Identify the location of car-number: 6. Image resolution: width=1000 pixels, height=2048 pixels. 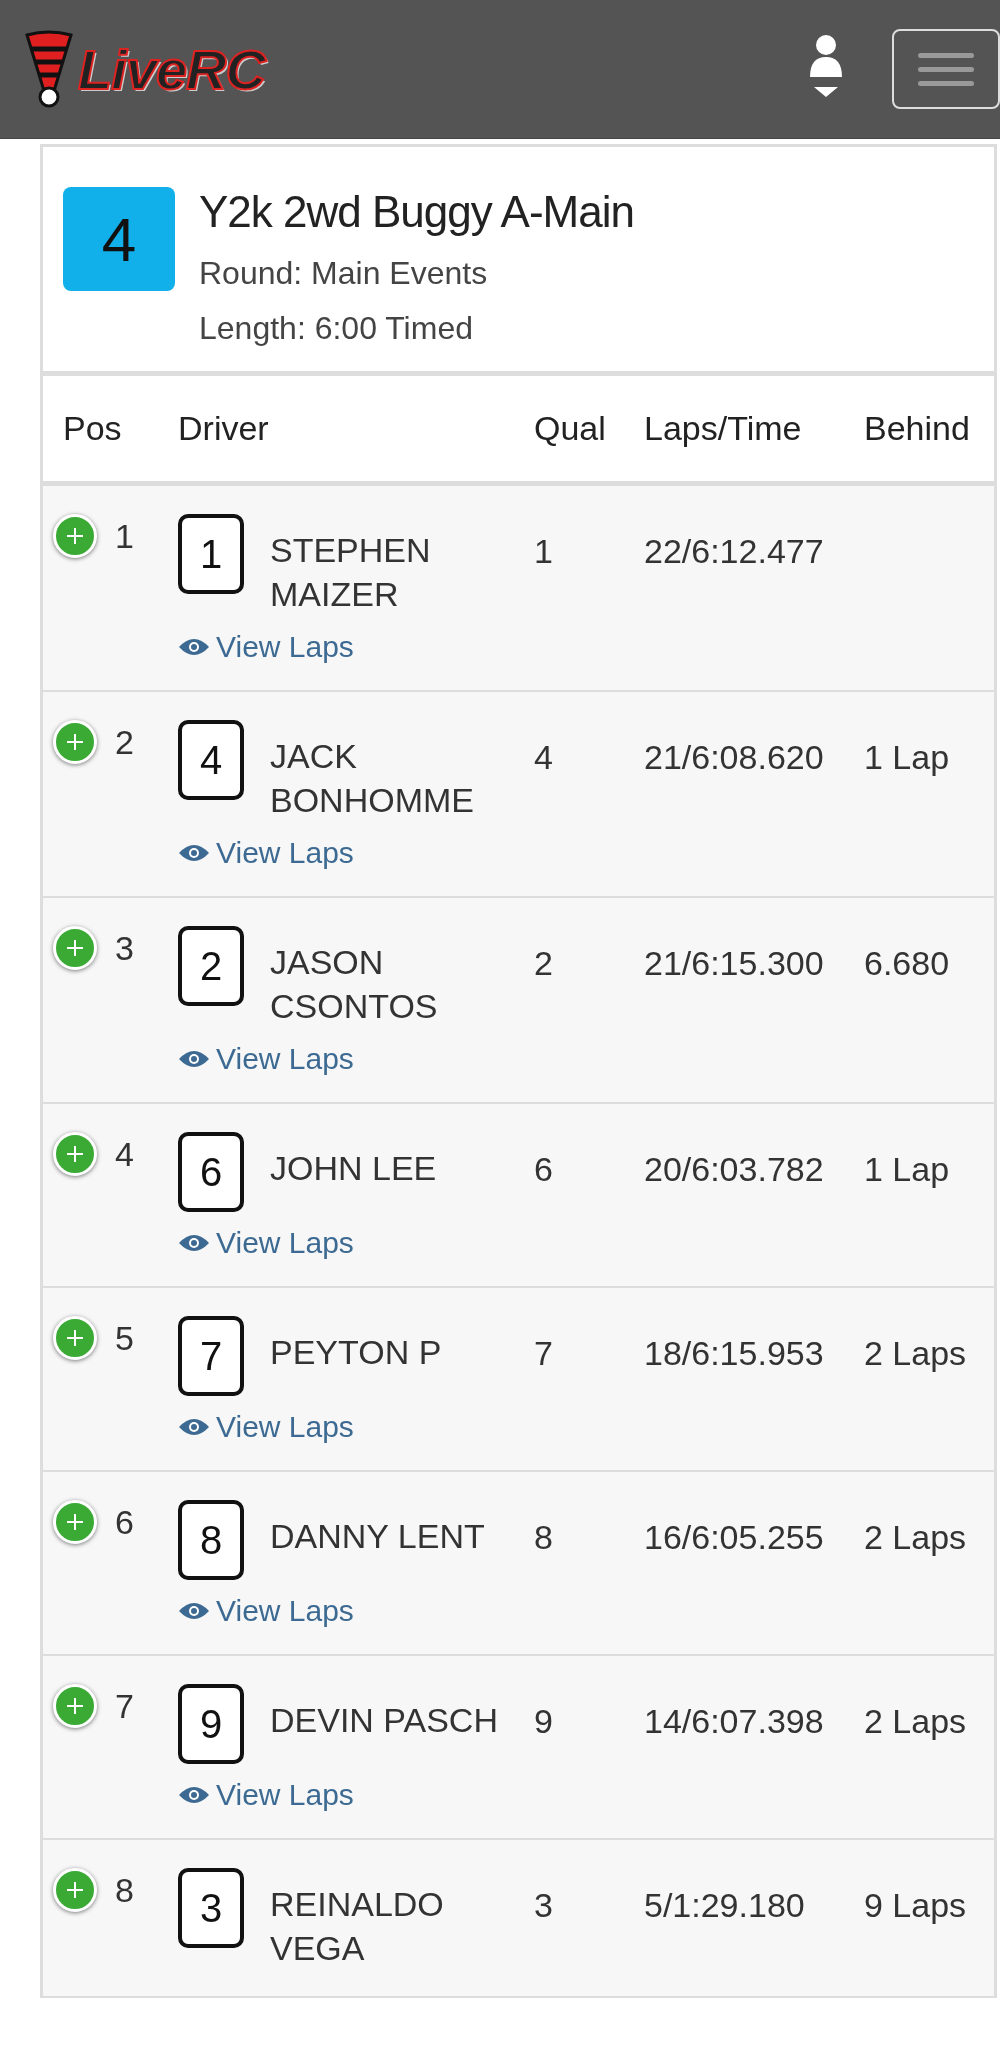
(211, 1172).